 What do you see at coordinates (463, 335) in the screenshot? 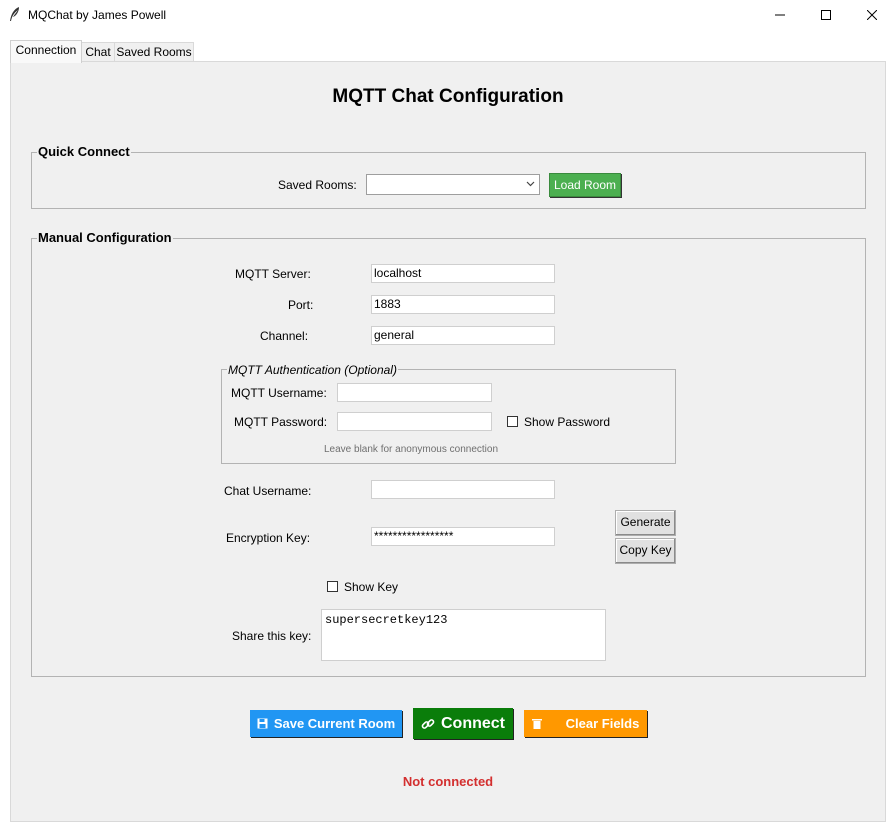
I see `channel-input: general` at bounding box center [463, 335].